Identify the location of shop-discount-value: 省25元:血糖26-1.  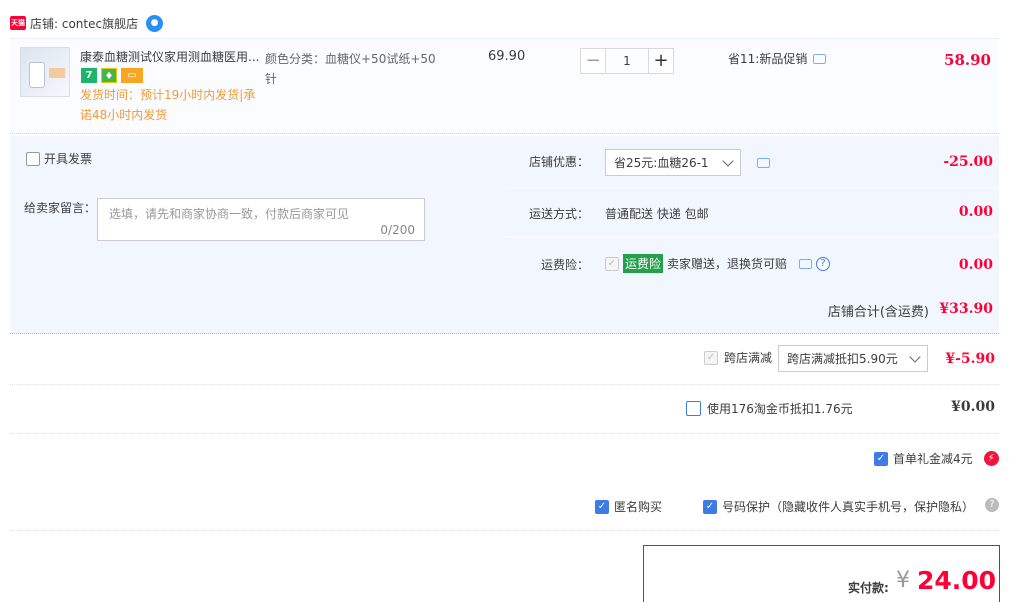
(661, 163).